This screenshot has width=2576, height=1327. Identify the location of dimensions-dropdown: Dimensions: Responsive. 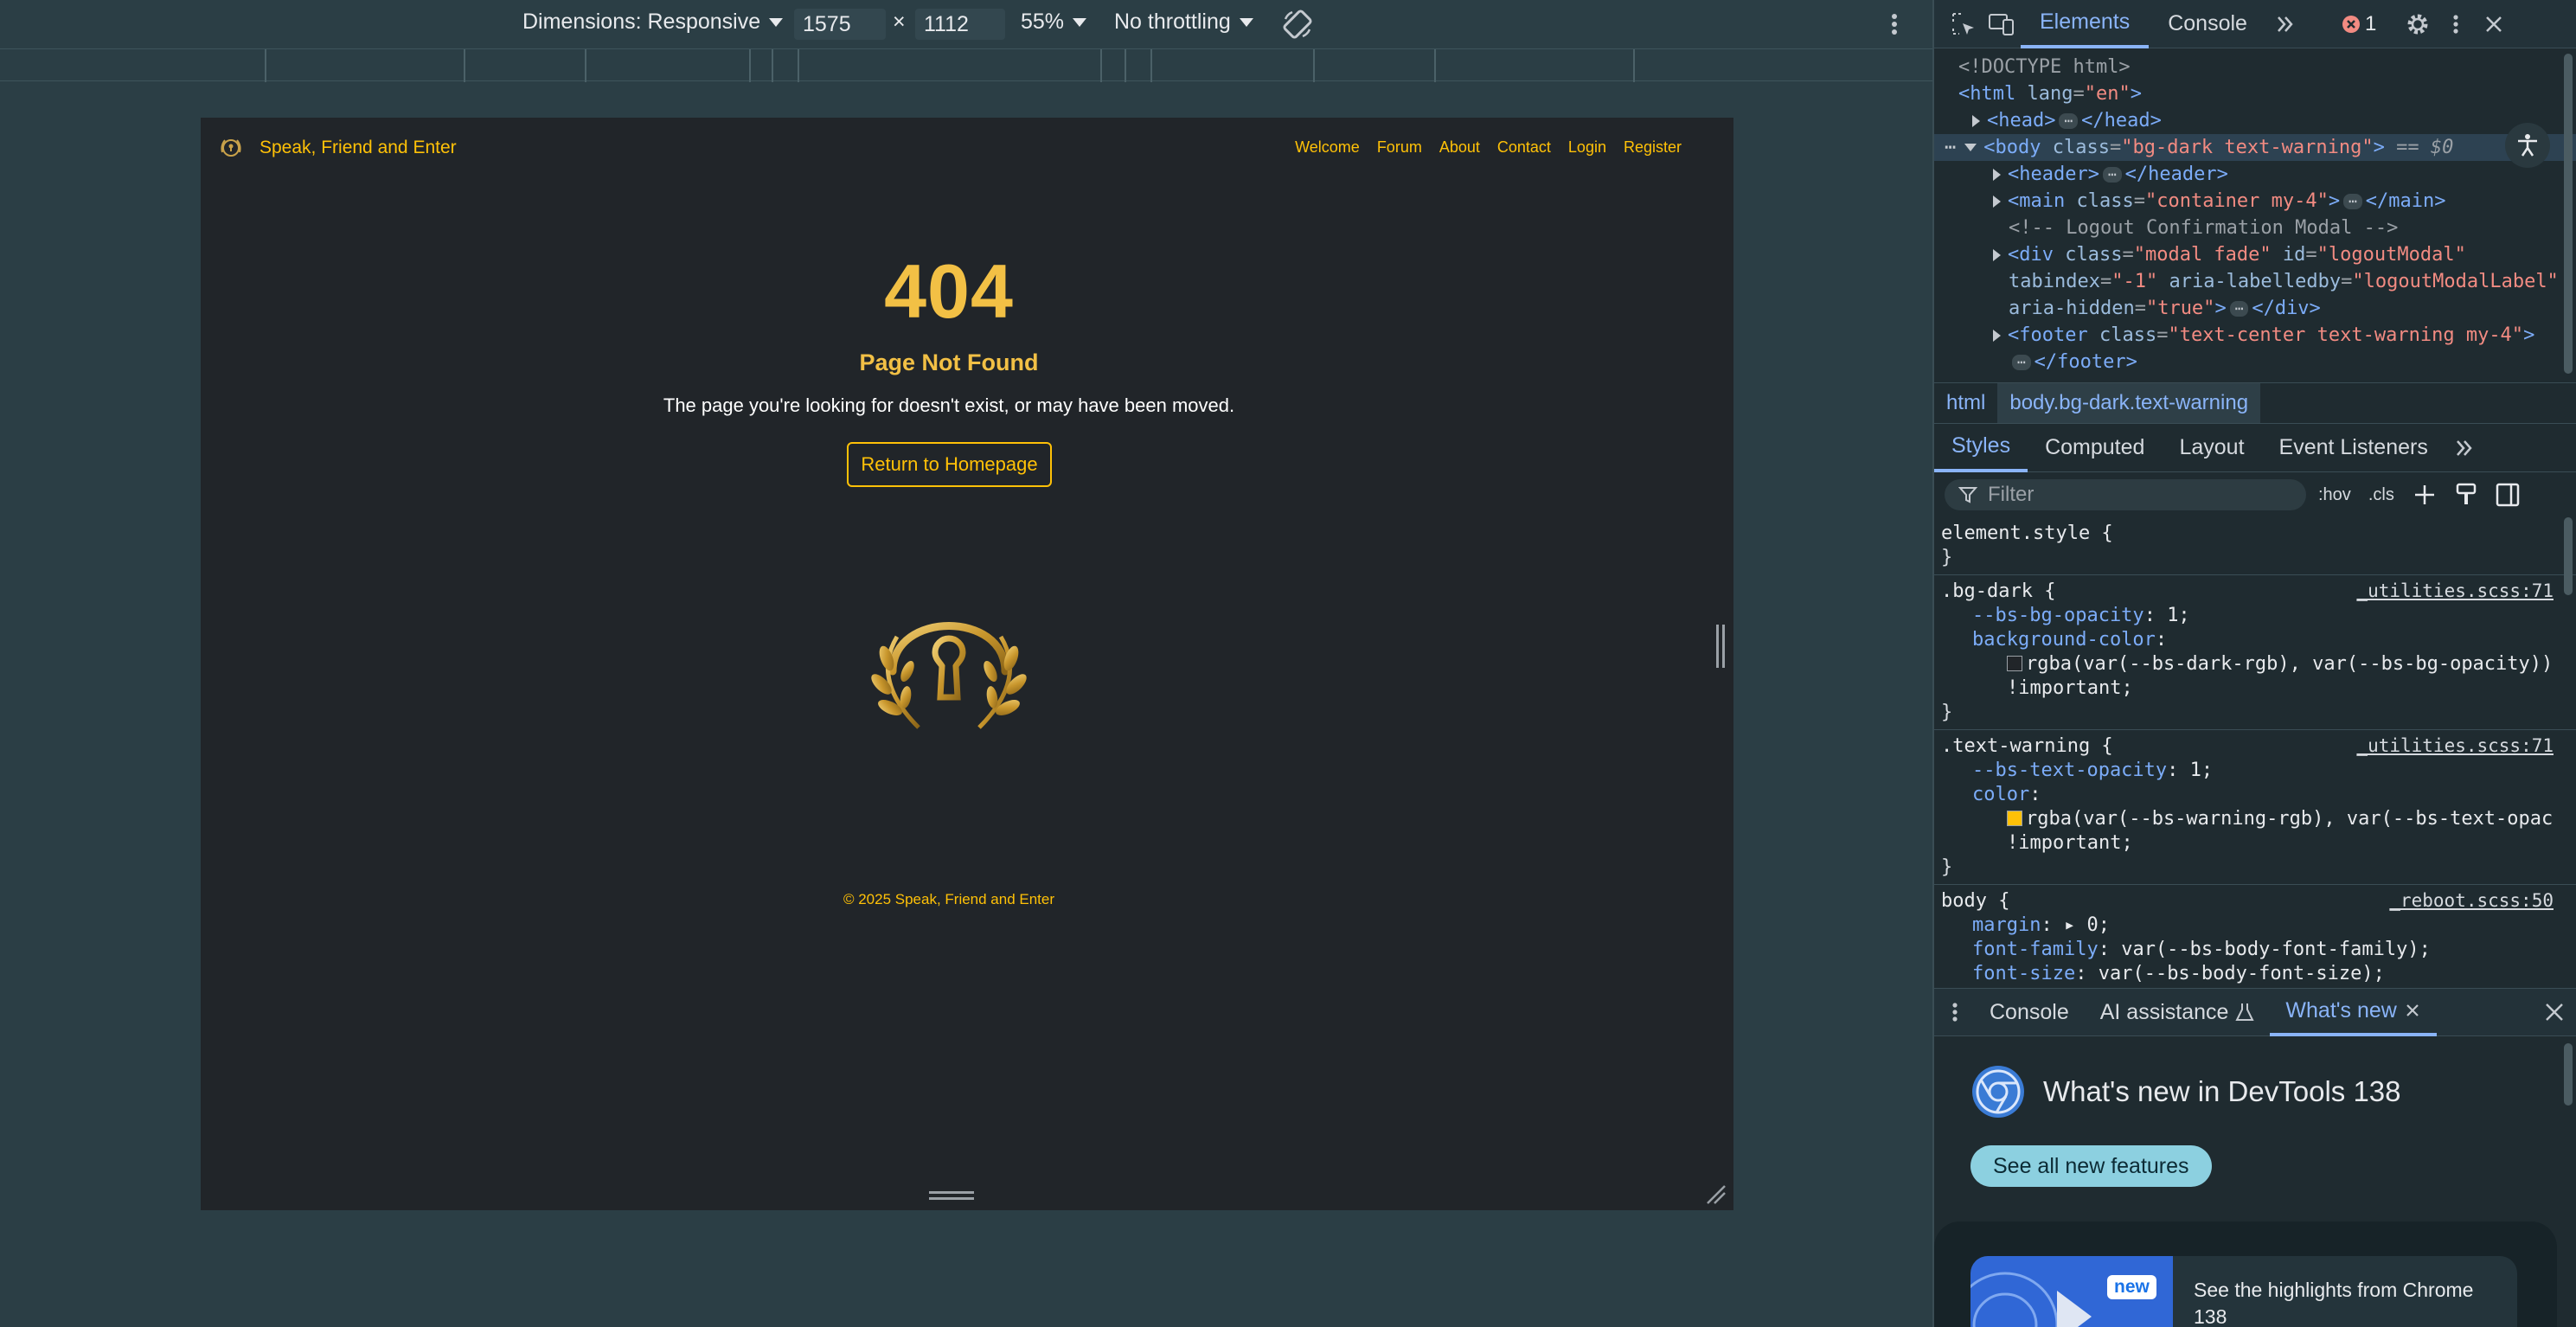
(653, 22).